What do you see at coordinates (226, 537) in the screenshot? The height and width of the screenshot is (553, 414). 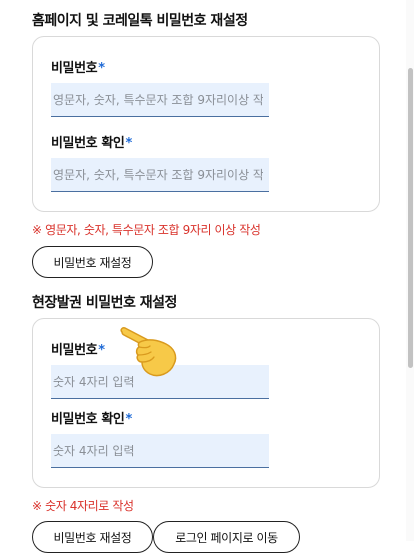 I see `go-to-login-button: 로그인 페이지로 이동` at bounding box center [226, 537].